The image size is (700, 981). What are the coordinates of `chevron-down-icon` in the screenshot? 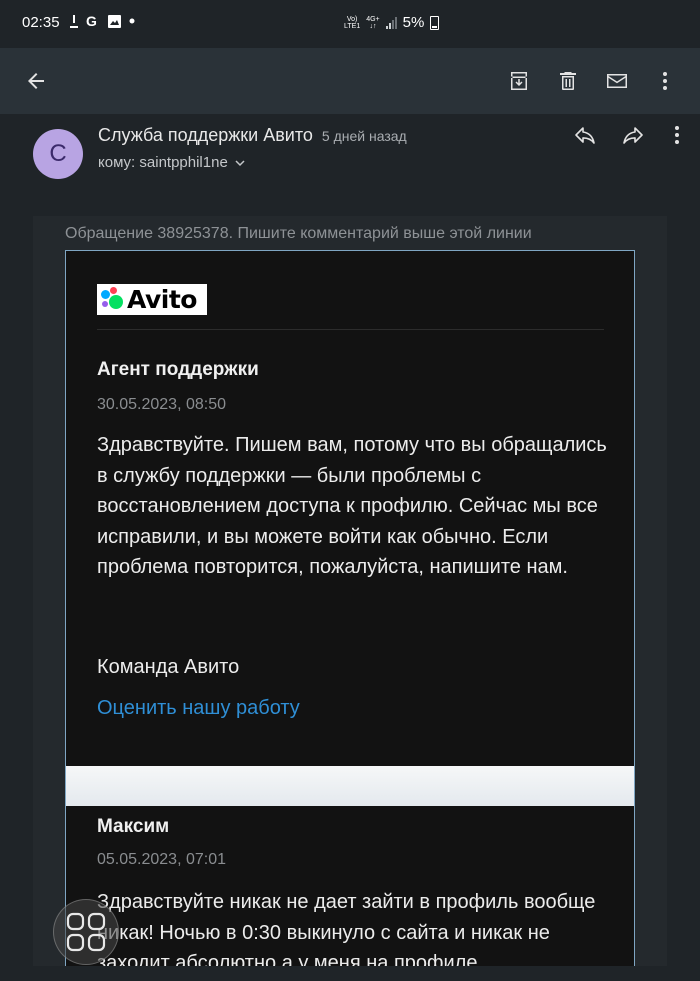 It's located at (240, 162).